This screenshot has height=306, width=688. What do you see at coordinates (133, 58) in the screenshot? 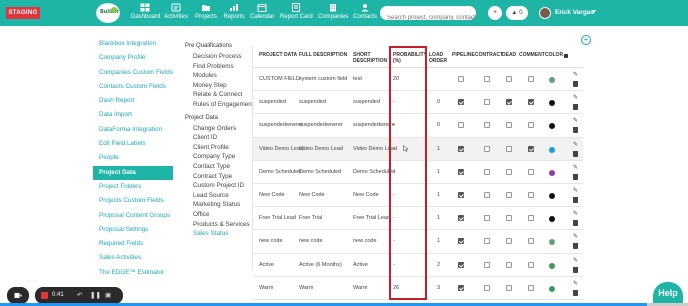
I see `sidebar-item: Company Profile` at bounding box center [133, 58].